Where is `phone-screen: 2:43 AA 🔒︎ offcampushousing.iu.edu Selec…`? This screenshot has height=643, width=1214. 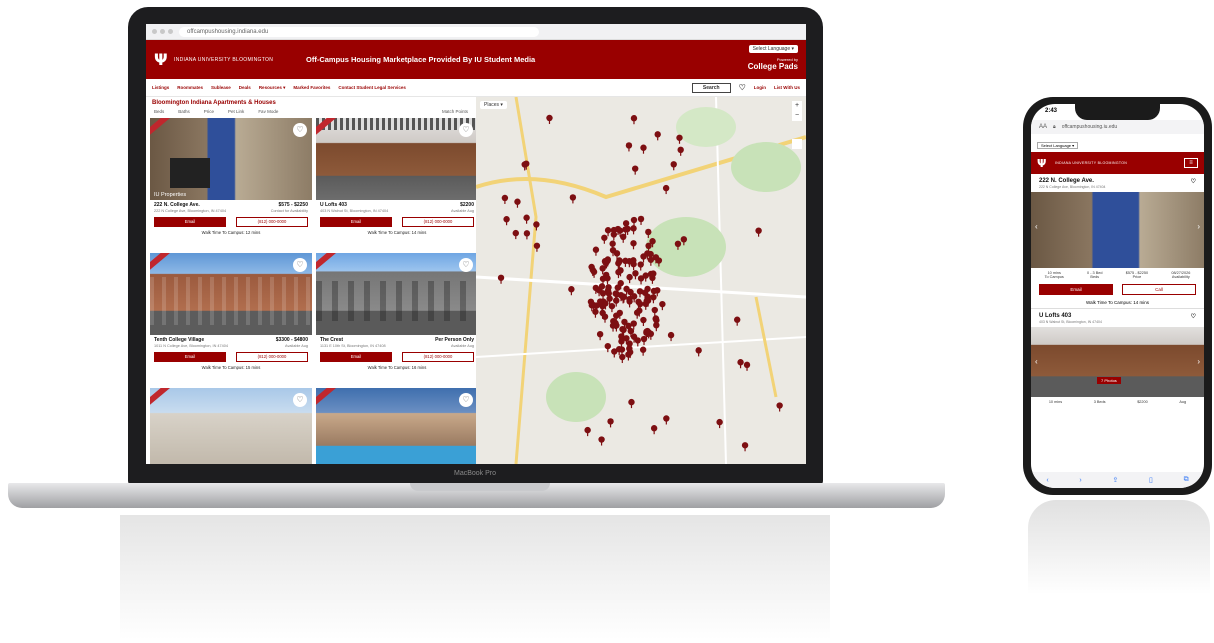 phone-screen: 2:43 AA 🔒︎ offcampushousing.iu.edu Selec… is located at coordinates (1117, 296).